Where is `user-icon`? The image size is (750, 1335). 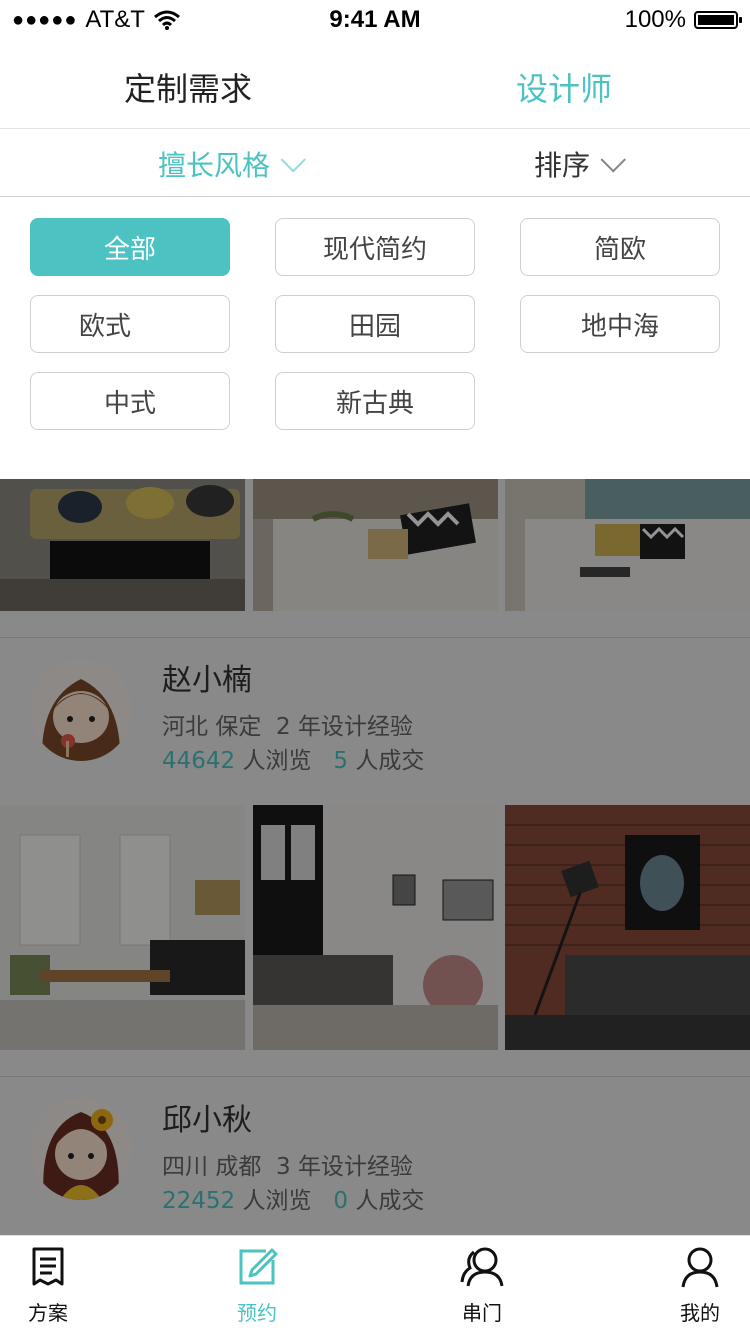
user-icon is located at coordinates (700, 1267).